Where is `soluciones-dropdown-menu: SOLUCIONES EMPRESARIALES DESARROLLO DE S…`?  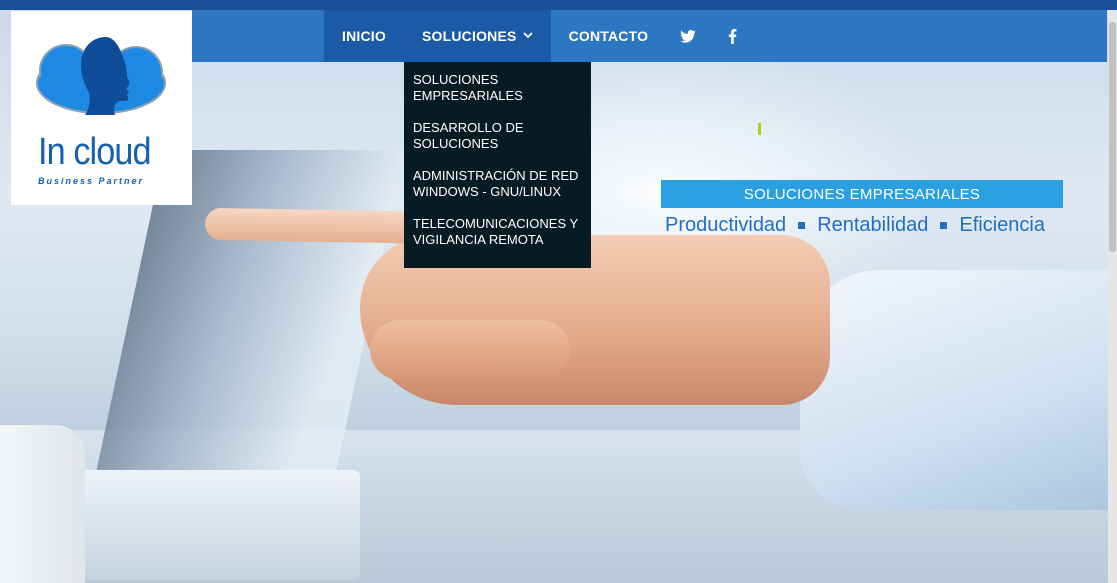
soluciones-dropdown-menu: SOLUCIONES EMPRESARIALES DESARROLLO DE S… is located at coordinates (497, 165).